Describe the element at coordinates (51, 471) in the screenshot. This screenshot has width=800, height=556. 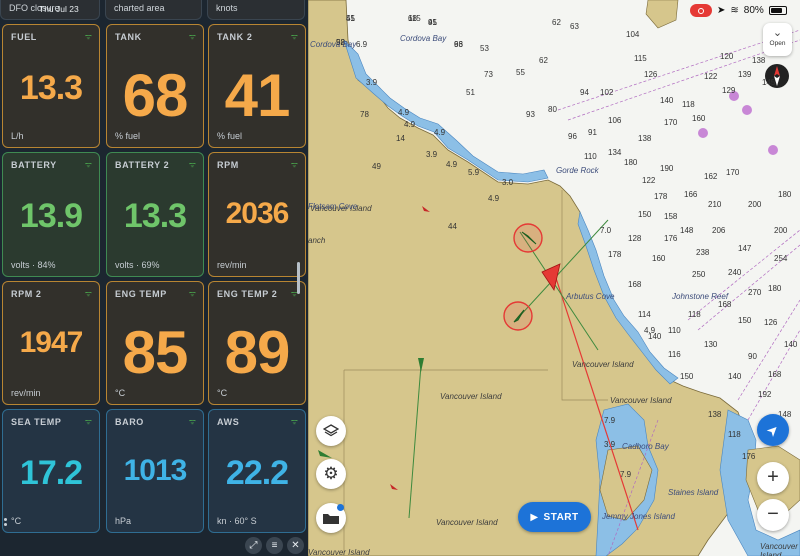
I see `tile-sea-temp: SEA TEMP ᯤ 17.2 °C` at that location.